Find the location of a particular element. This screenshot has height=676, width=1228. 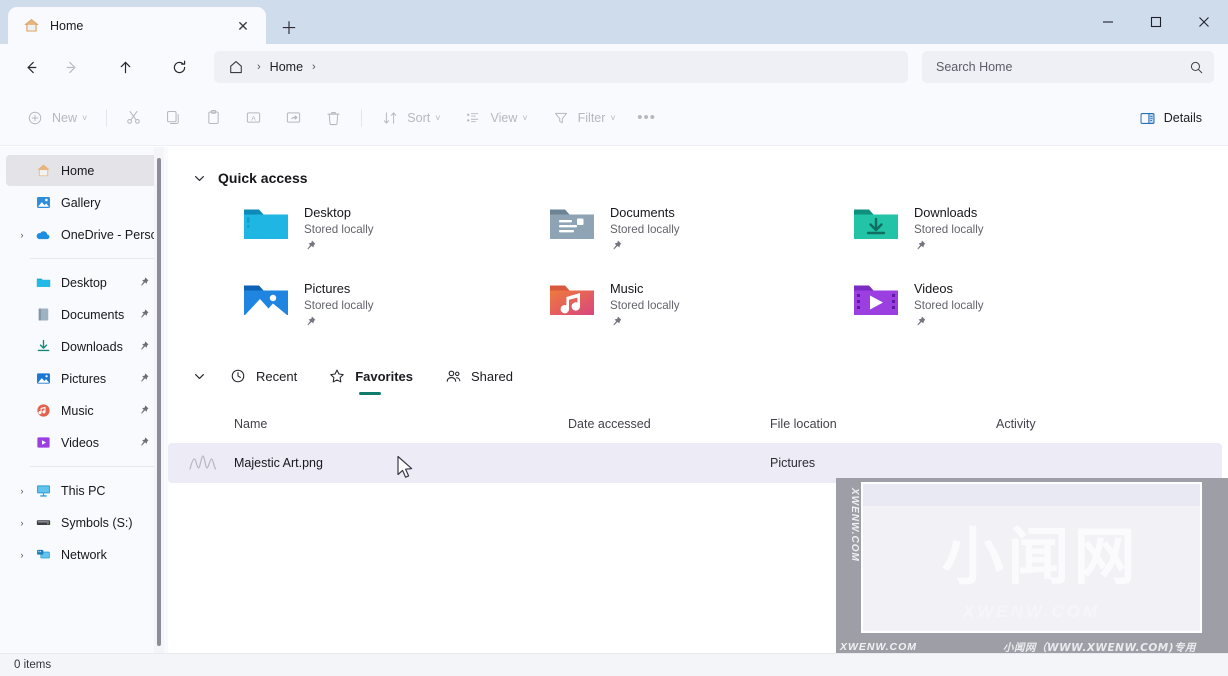

videos-folder-icon is located at coordinates (43, 442).